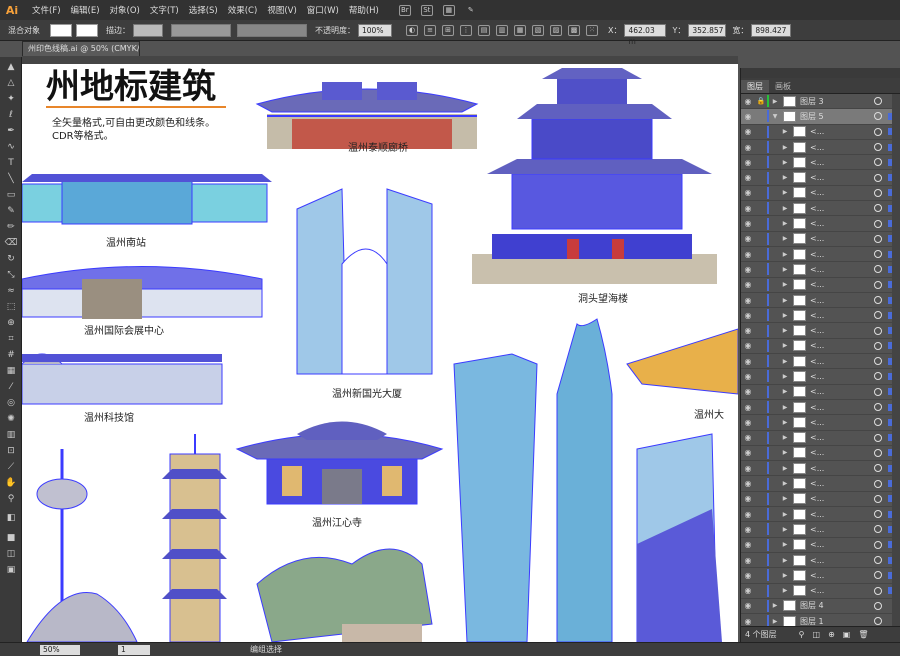 The height and width of the screenshot is (656, 900). I want to click on menu-item: 窗口(W), so click(323, 10).